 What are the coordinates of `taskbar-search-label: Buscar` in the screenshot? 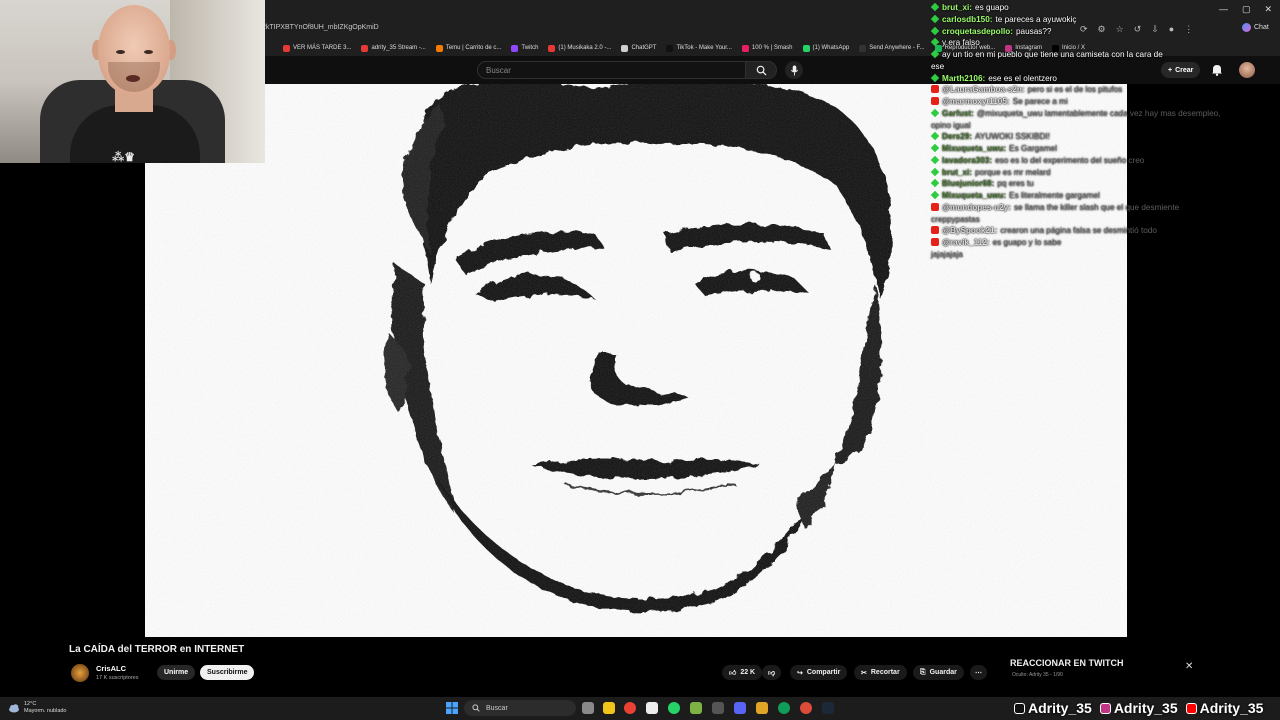 It's located at (497, 708).